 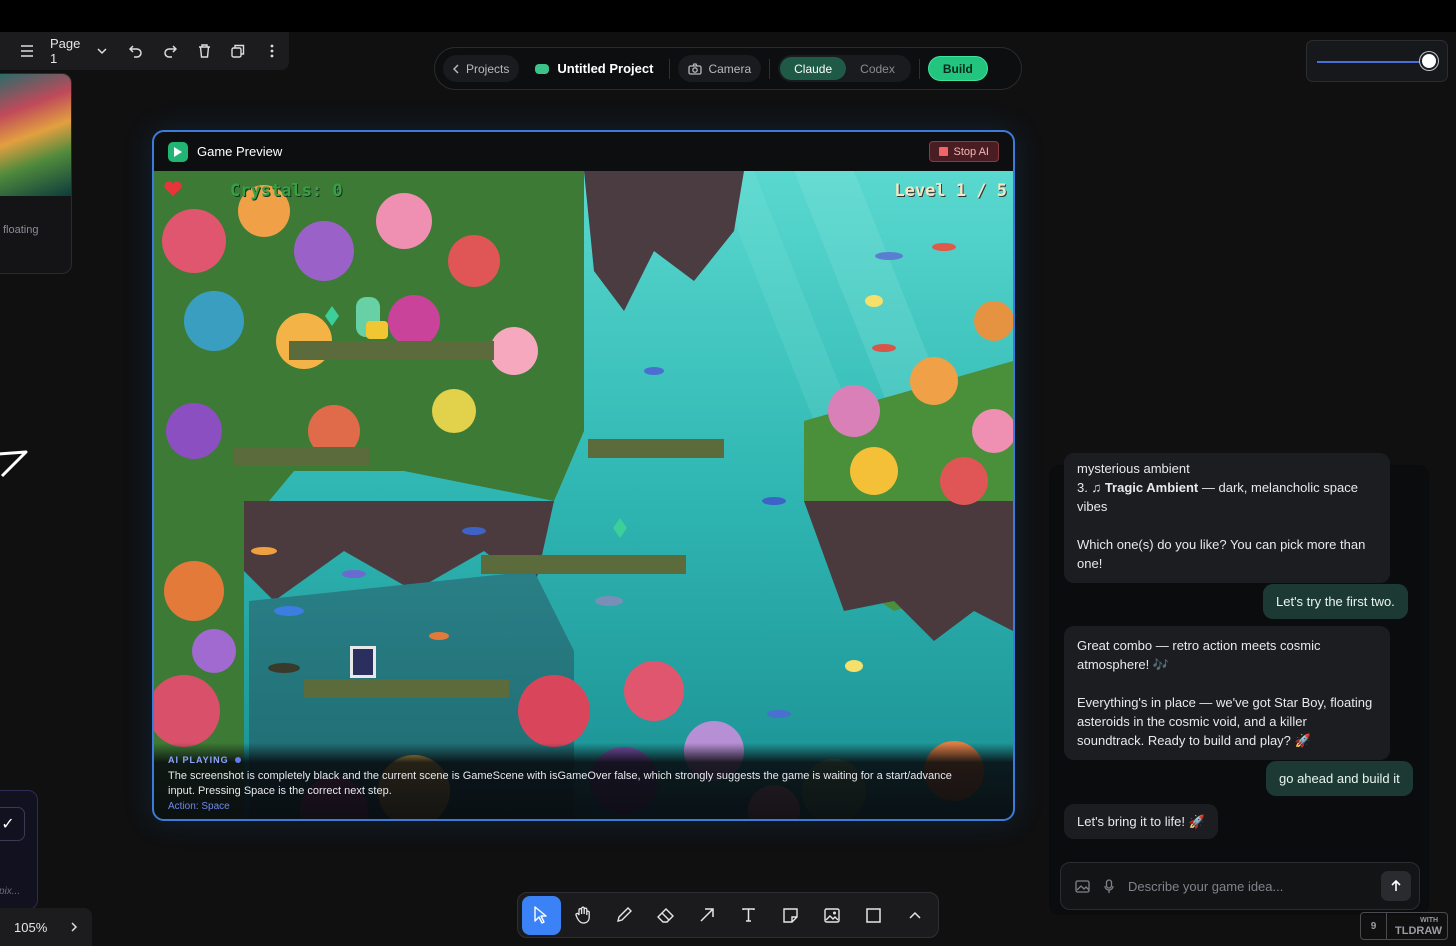 What do you see at coordinates (583, 151) in the screenshot?
I see `preview-header: Game Preview` at bounding box center [583, 151].